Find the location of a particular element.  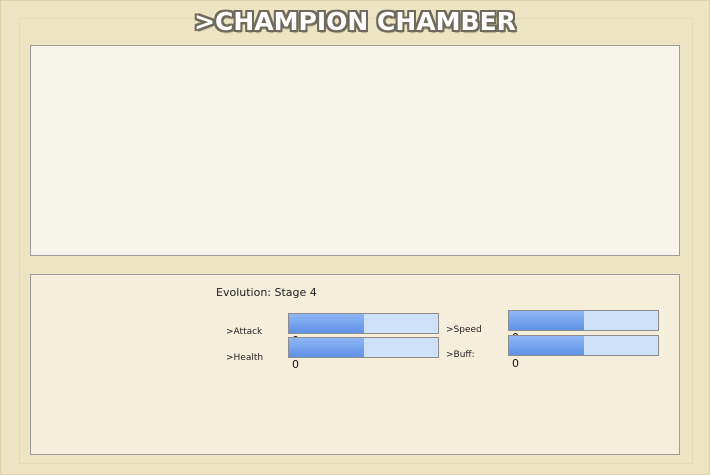

speed-label: >Speed is located at coordinates (464, 330).